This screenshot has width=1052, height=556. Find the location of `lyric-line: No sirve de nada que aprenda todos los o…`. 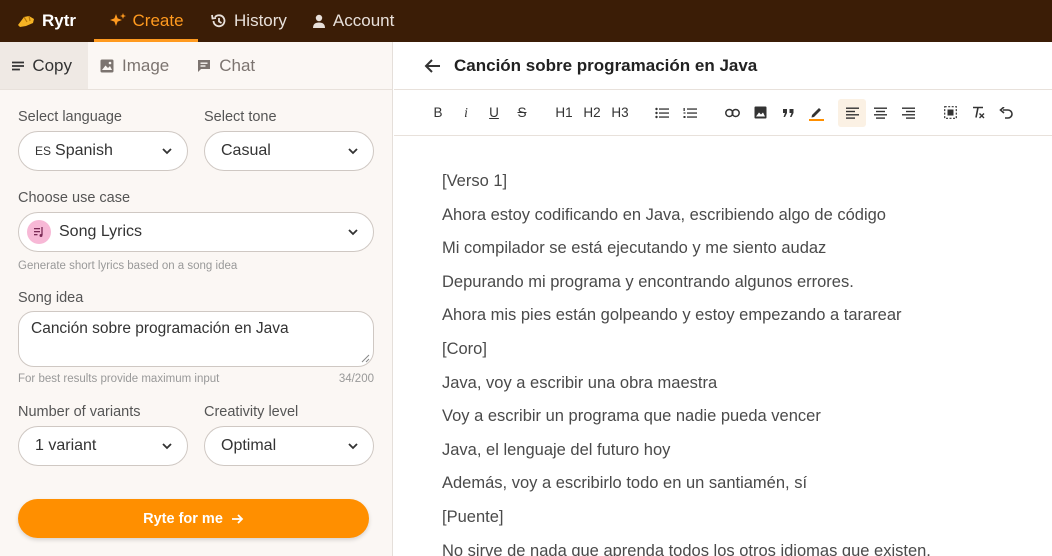

lyric-line: No sirve de nada que aprenda todos los o… is located at coordinates (686, 548).